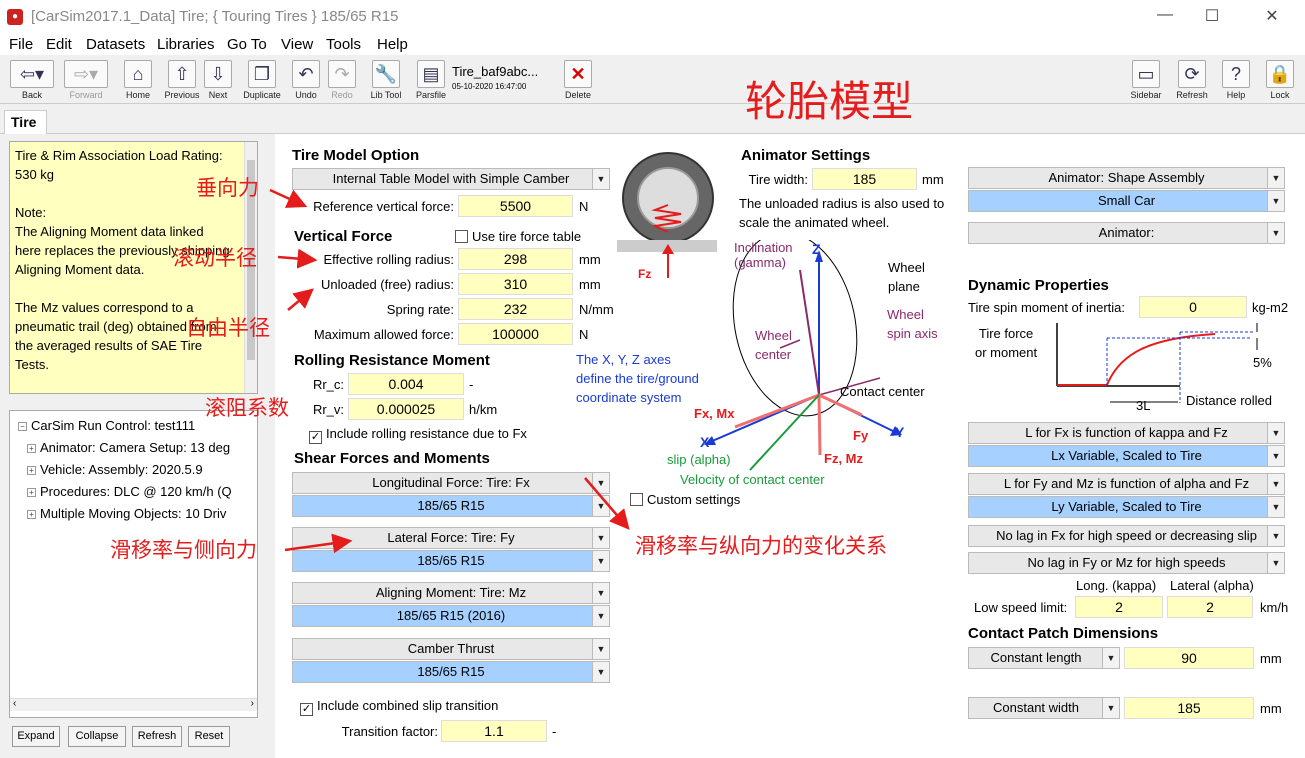 The height and width of the screenshot is (758, 1305). I want to click on annotation-arrows, so click(449, 371).